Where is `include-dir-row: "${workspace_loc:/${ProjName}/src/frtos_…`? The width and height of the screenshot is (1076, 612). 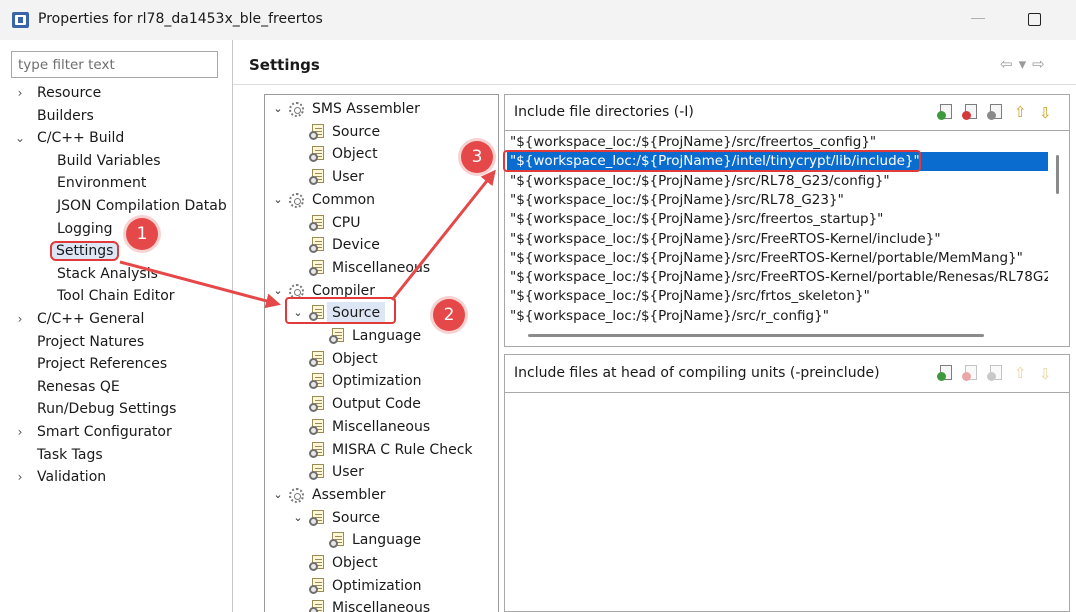 include-dir-row: "${workspace_loc:/${ProjName}/src/frtos_… is located at coordinates (777, 296).